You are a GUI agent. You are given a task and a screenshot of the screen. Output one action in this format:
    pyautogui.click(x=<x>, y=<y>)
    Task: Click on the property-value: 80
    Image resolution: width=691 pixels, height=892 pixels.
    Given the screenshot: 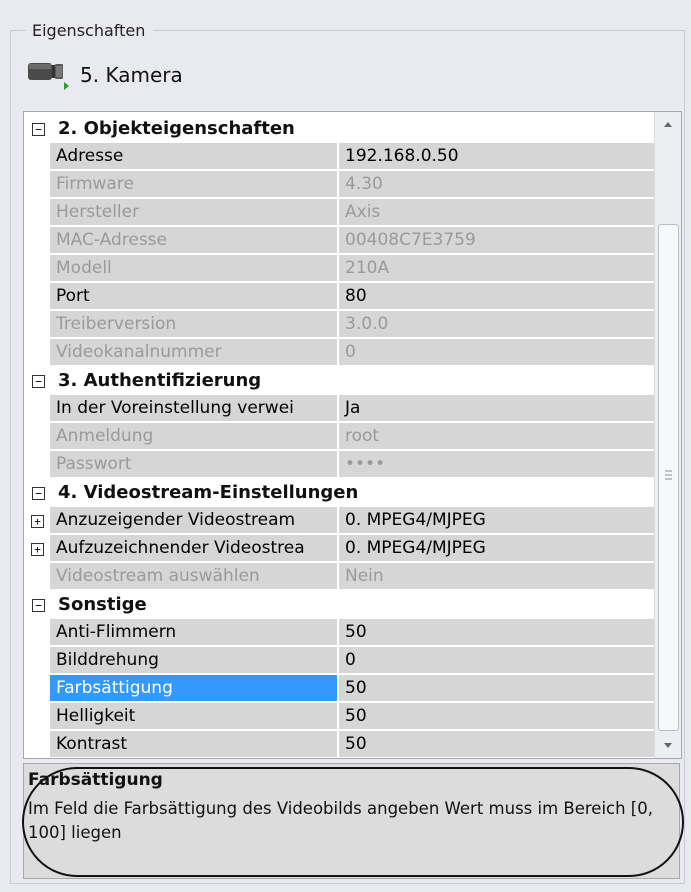 What is the action you would take?
    pyautogui.click(x=496, y=296)
    